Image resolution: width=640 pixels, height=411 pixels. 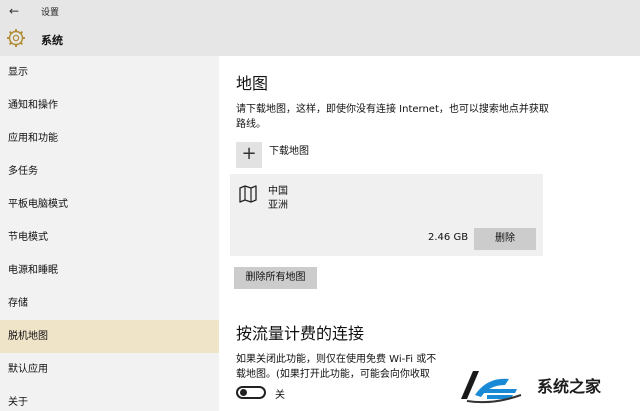 What do you see at coordinates (109, 303) in the screenshot?
I see `sidebar-item-storage: 存储` at bounding box center [109, 303].